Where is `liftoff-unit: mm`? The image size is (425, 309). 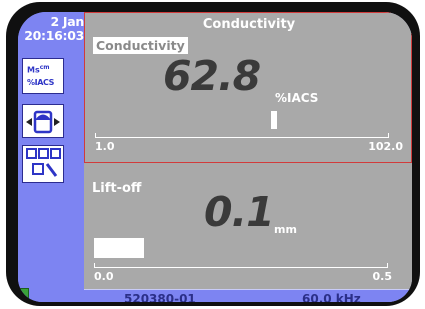
liftoff-unit: mm is located at coordinates (285, 229).